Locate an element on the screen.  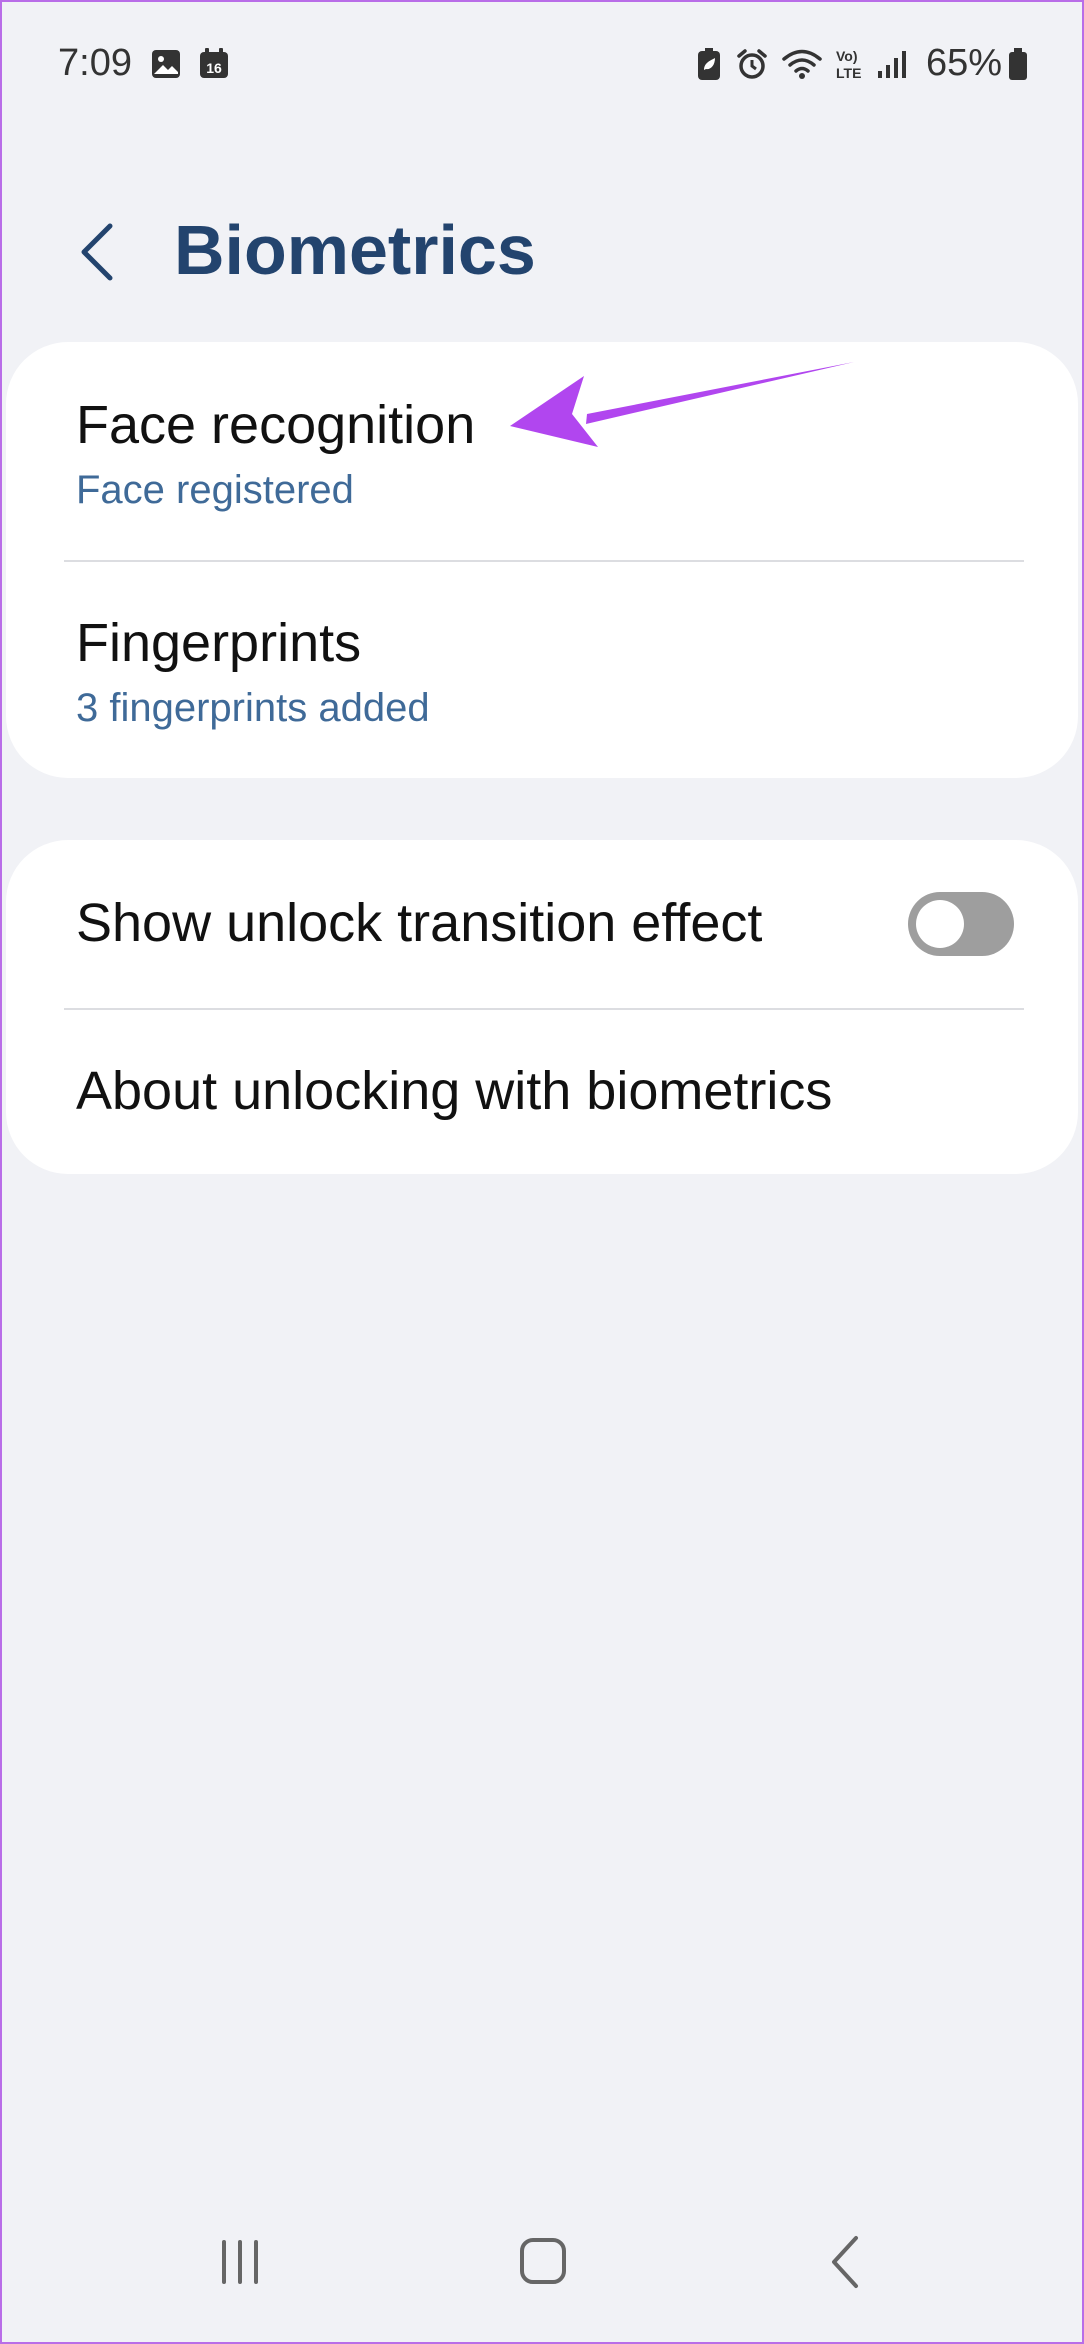
wifi-icon is located at coordinates (802, 64).